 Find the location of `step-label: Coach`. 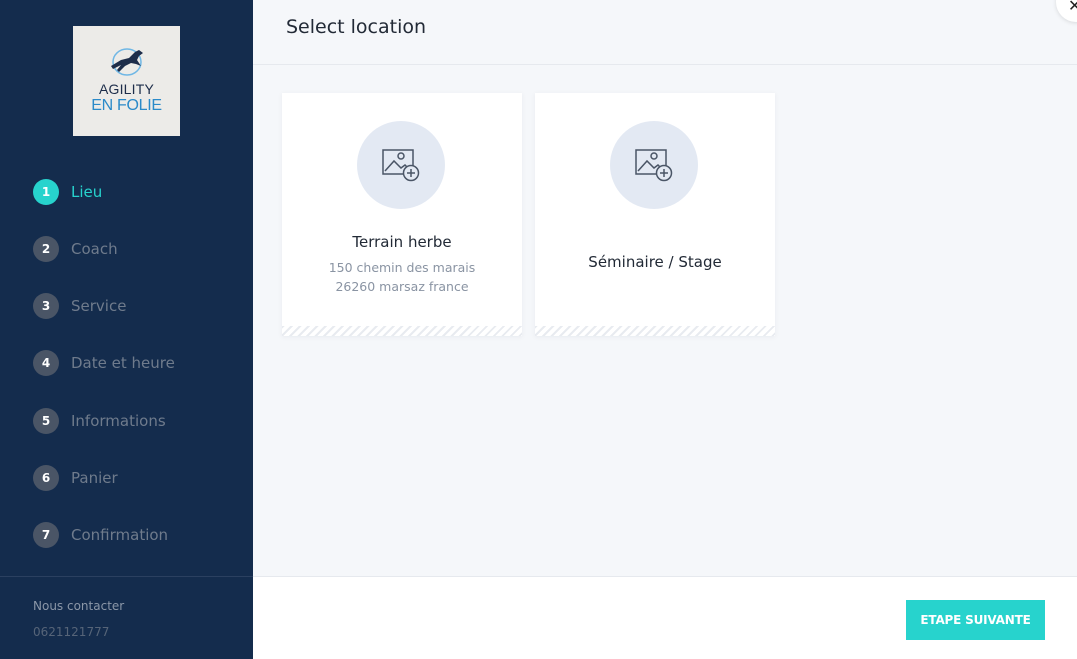

step-label: Coach is located at coordinates (94, 249).